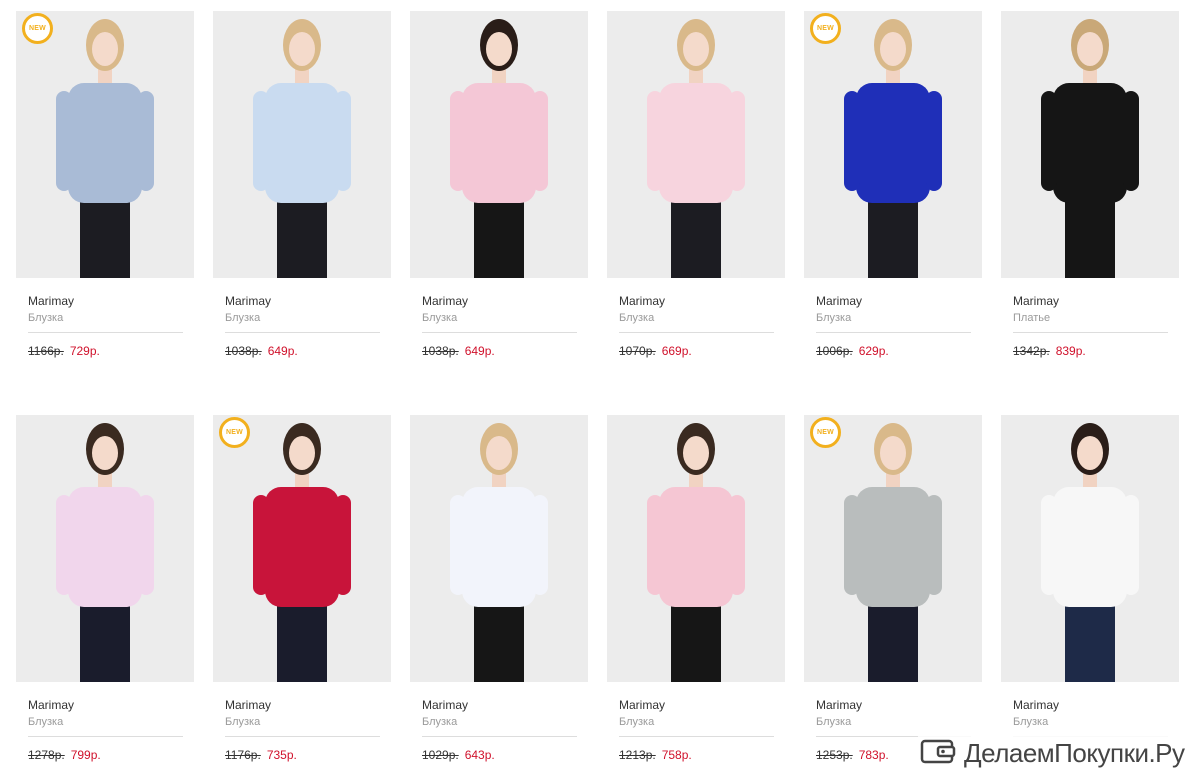 The image size is (1200, 781). What do you see at coordinates (111, 755) in the screenshot?
I see `price-row: 1278р. 799р.` at bounding box center [111, 755].